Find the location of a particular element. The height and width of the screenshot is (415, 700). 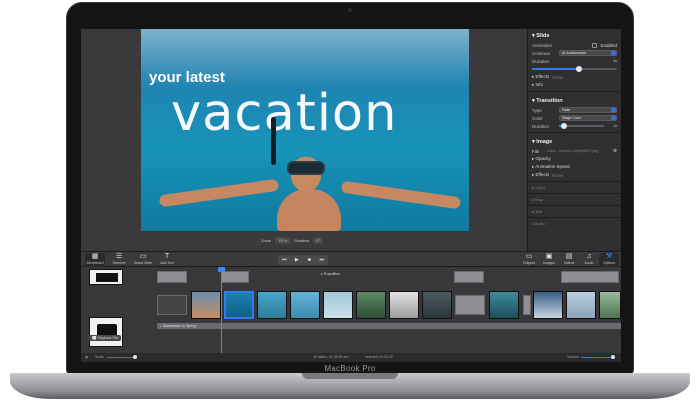

diver-arm-left is located at coordinates (219, 193).